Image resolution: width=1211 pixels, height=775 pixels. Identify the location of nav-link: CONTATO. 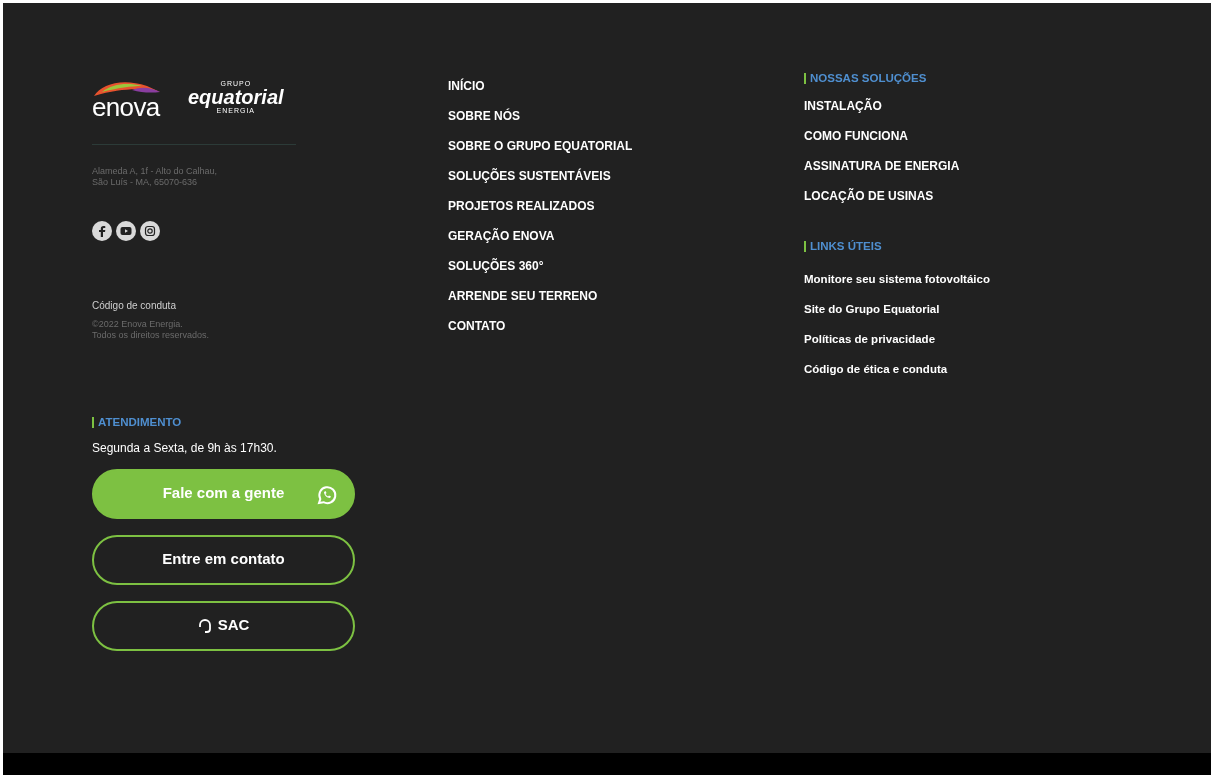
(477, 326).